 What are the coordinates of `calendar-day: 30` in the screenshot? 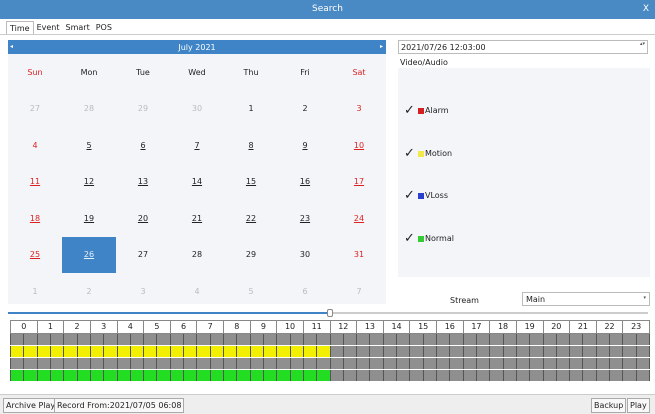 It's located at (197, 109).